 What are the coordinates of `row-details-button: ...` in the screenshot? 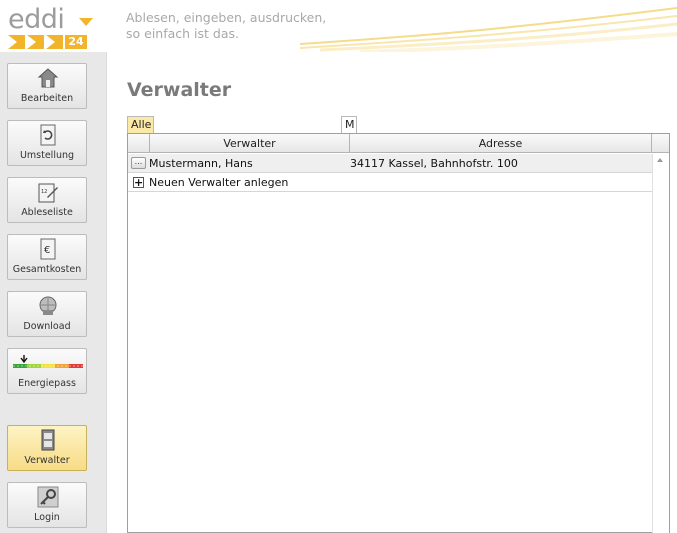 It's located at (138, 163).